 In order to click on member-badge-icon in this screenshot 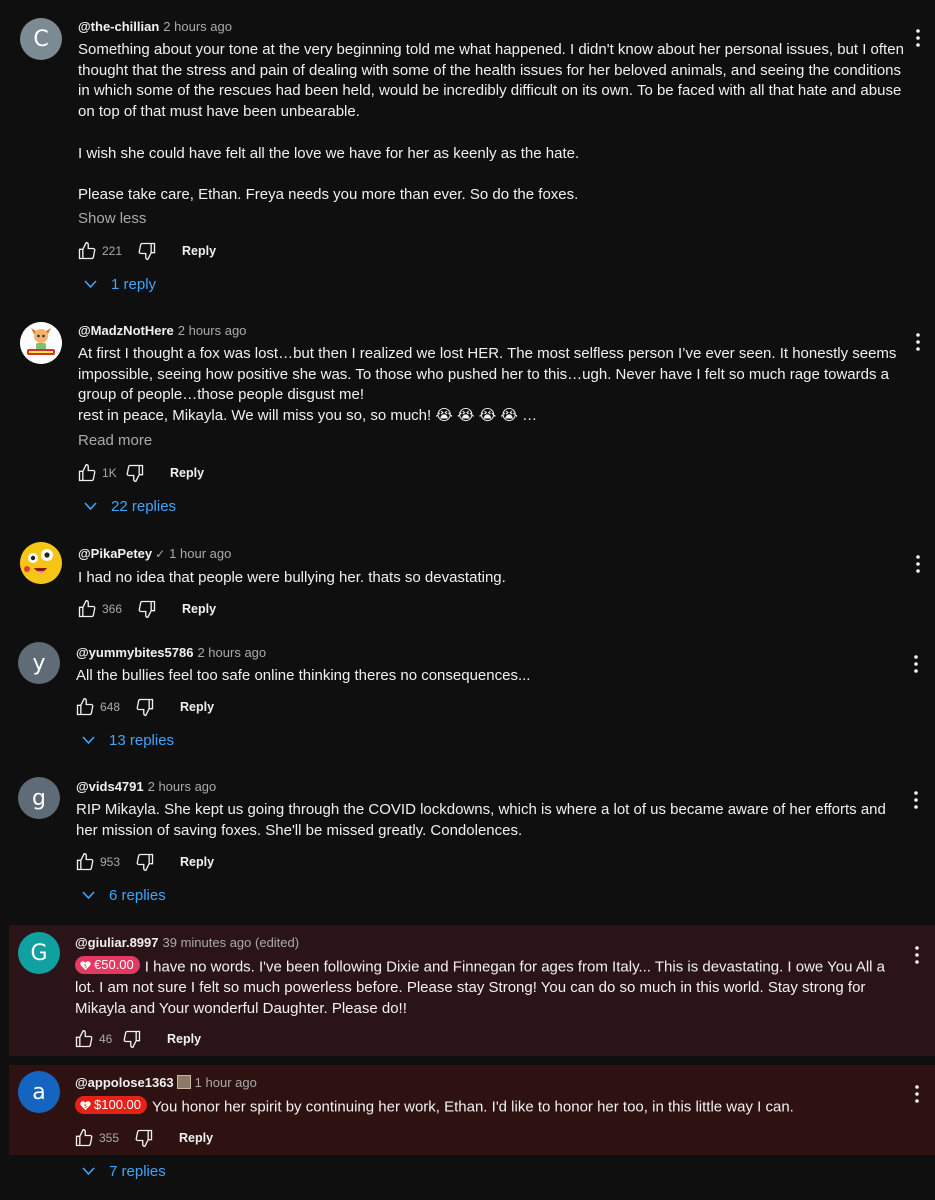, I will do `click(183, 1082)`.